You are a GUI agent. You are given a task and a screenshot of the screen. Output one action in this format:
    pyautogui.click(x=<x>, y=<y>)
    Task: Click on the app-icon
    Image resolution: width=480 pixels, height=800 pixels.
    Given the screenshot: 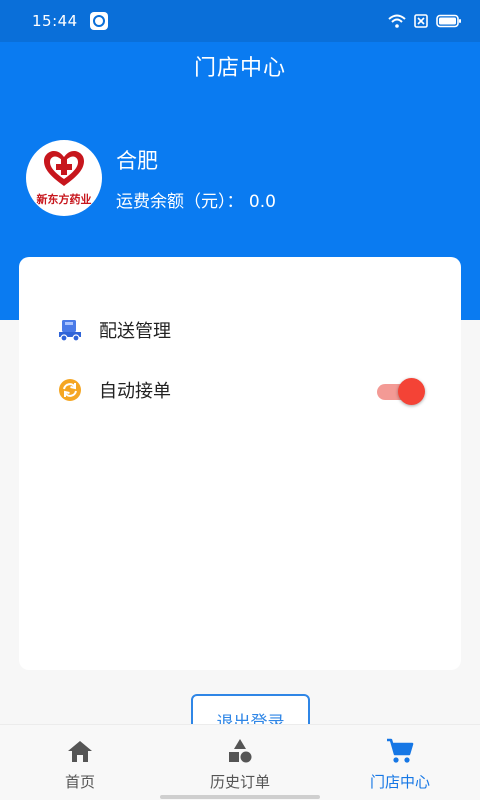 What is the action you would take?
    pyautogui.click(x=98, y=21)
    